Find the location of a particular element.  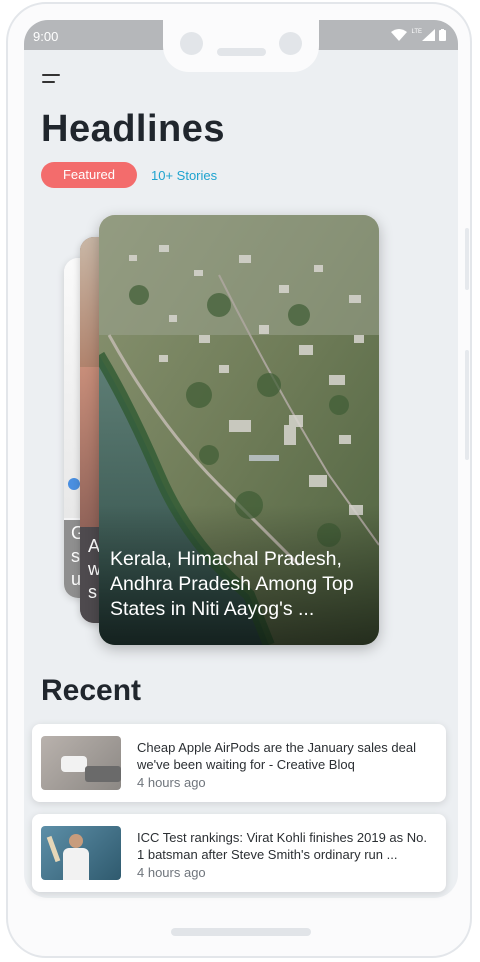

signal-icon is located at coordinates (428, 35).